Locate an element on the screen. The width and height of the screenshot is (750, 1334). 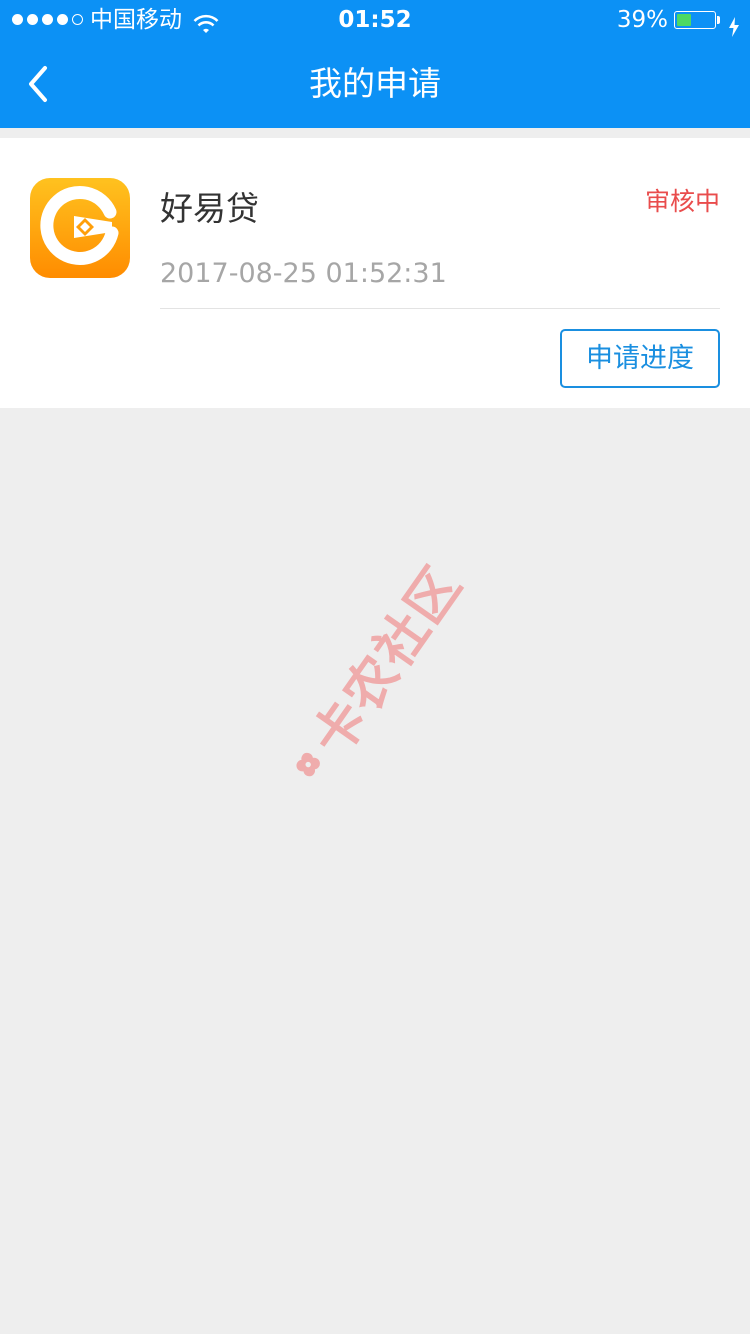
battery-percent: 39% is located at coordinates (642, 20).